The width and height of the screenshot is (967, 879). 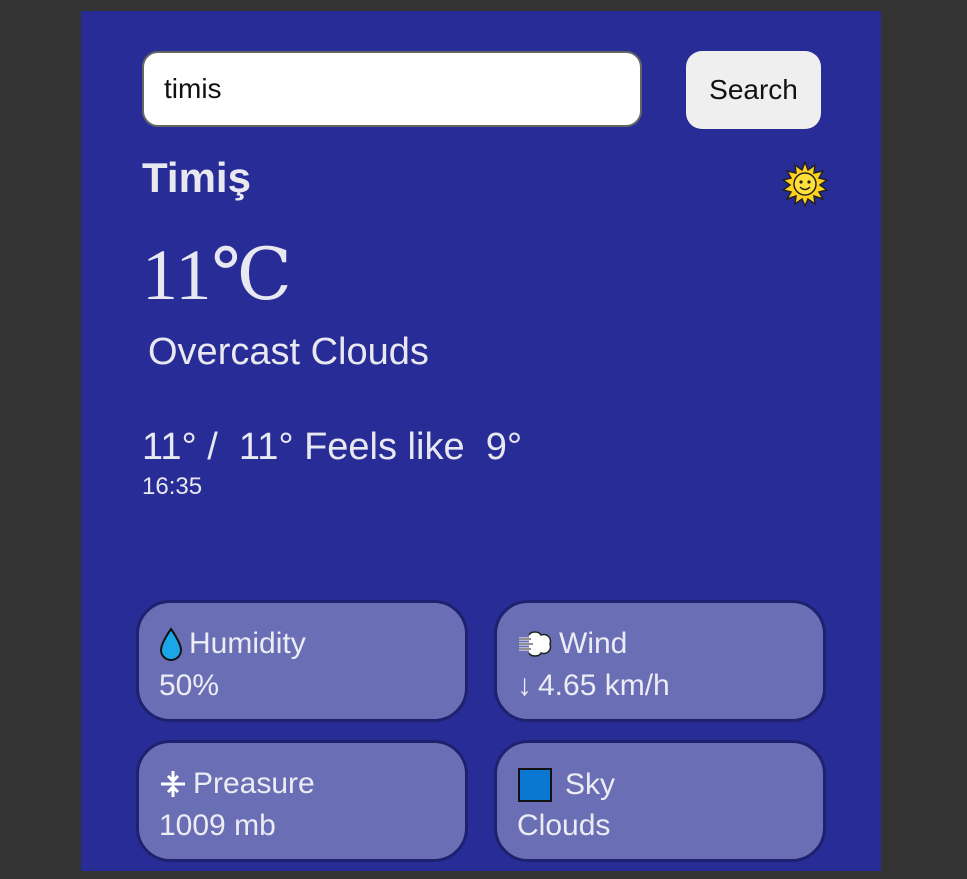 I want to click on local-time: 16:35, so click(x=172, y=486).